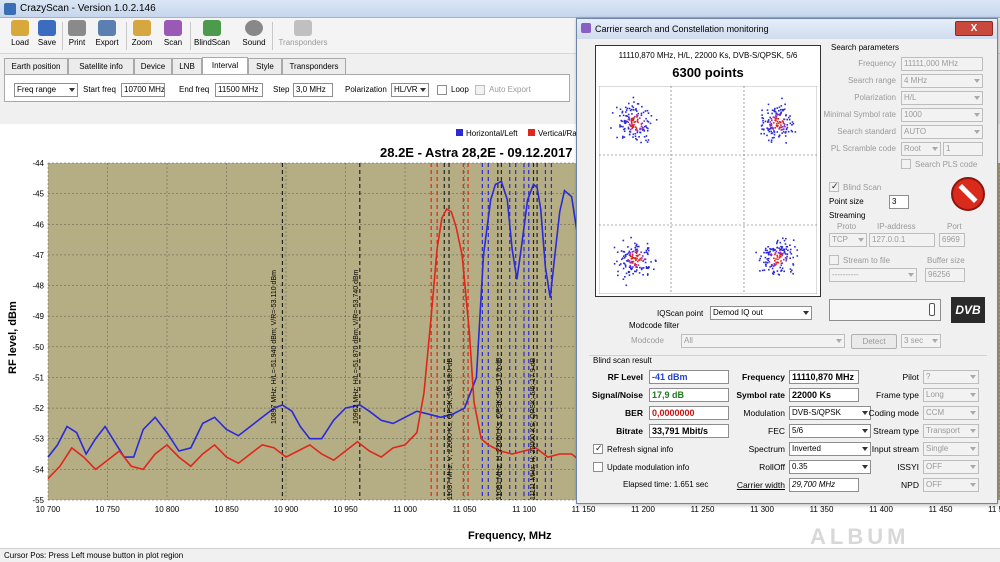  What do you see at coordinates (480, 90) in the screenshot?
I see `auto-export-checkbox` at bounding box center [480, 90].